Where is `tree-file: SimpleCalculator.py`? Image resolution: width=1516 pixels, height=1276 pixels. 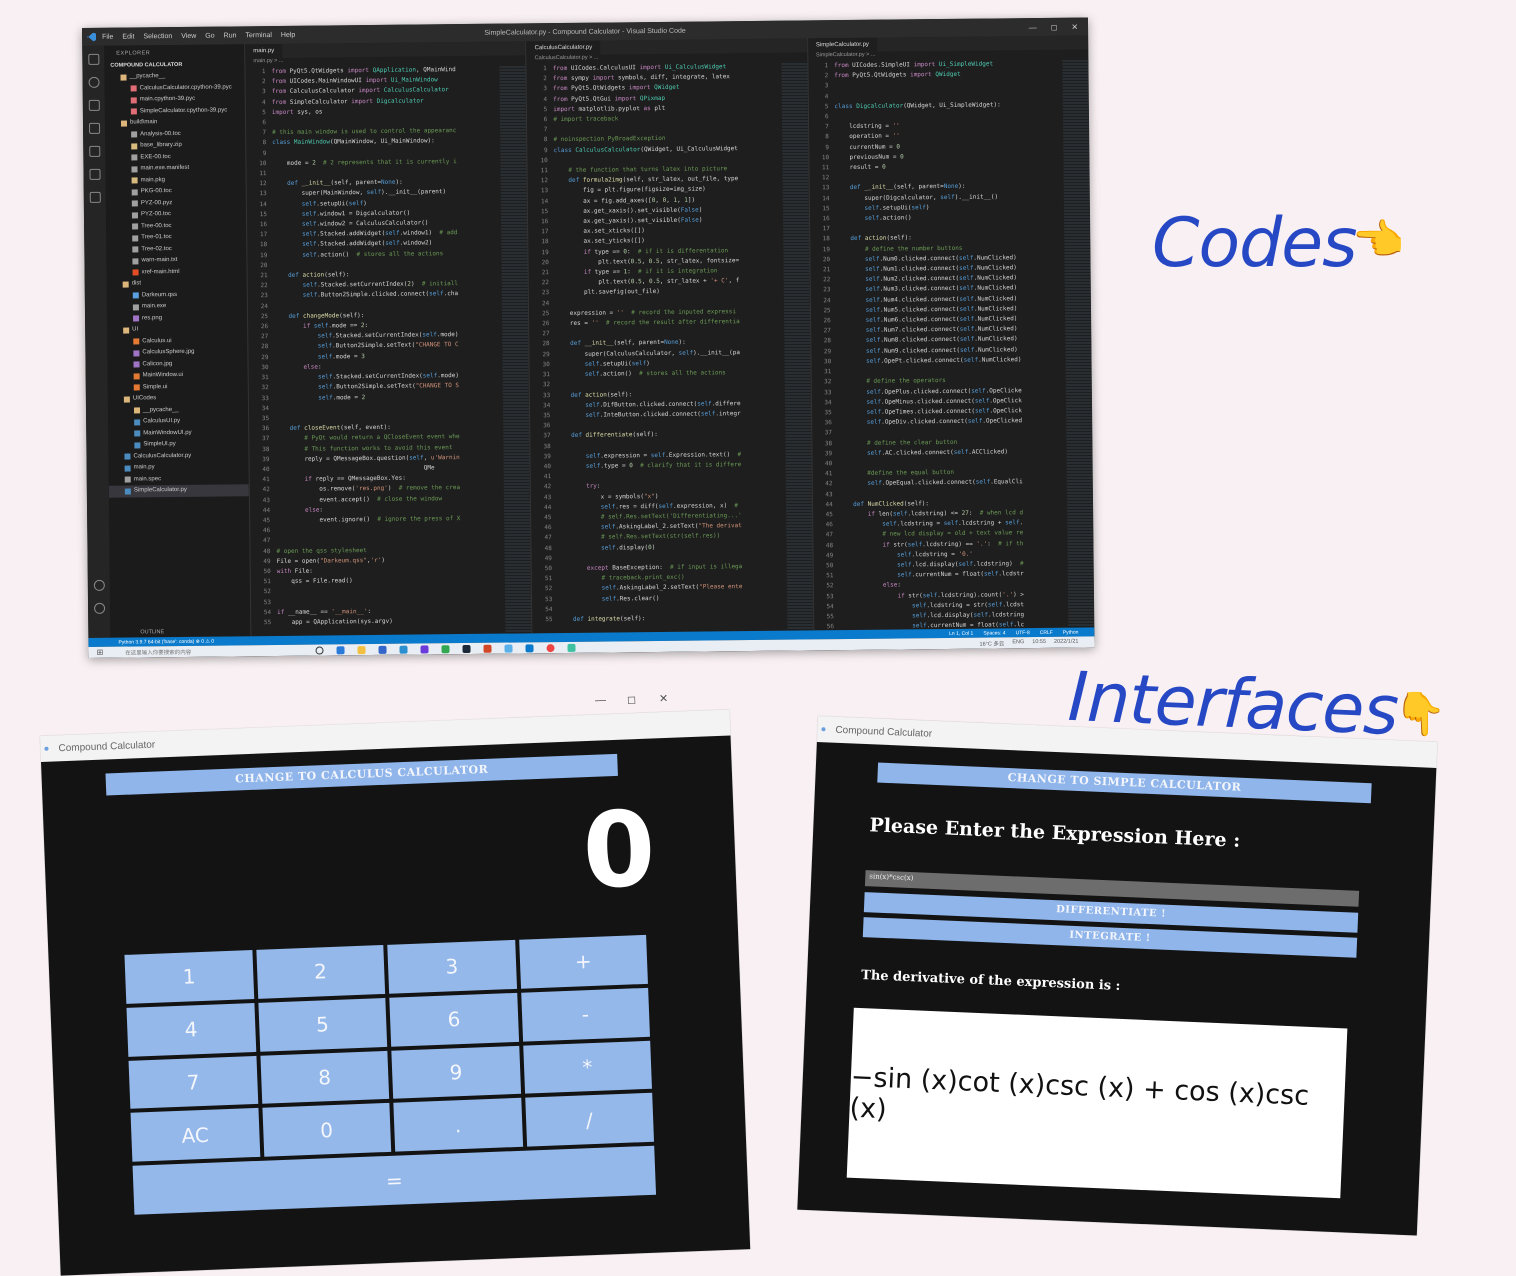
tree-file: SimpleCalculator.py is located at coordinates (178, 491).